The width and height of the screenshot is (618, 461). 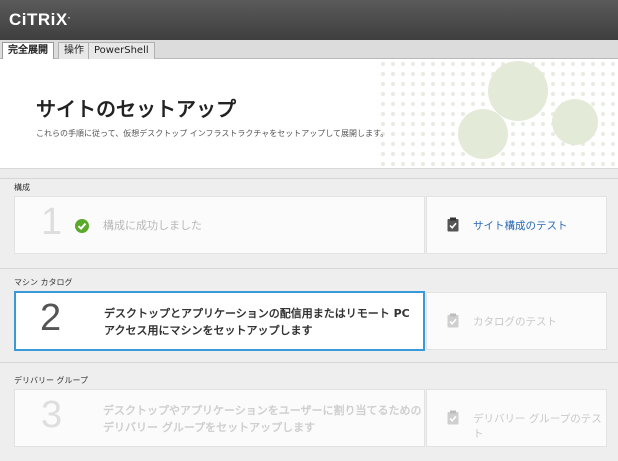 What do you see at coordinates (22, 187) in the screenshot?
I see `section-label-configuration: 構成` at bounding box center [22, 187].